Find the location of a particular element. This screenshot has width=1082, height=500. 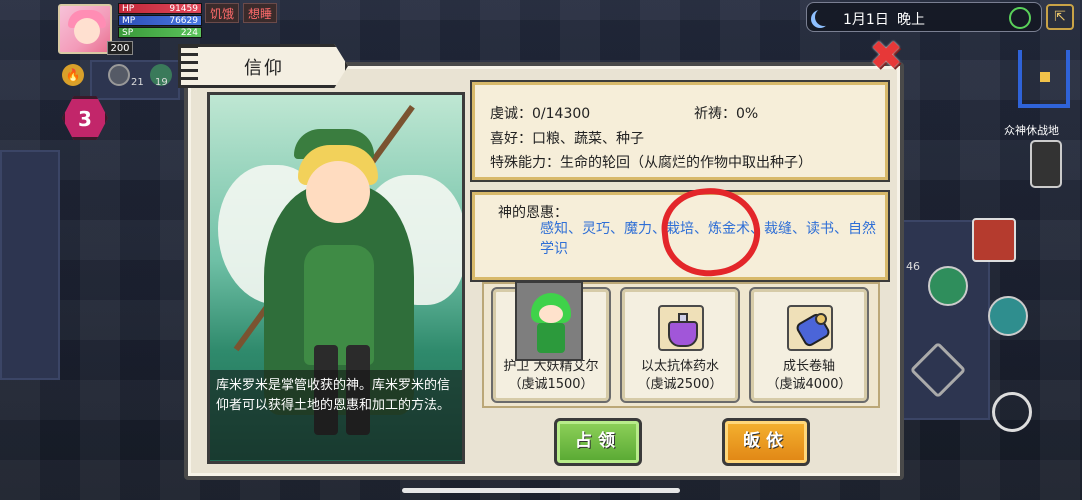

player-avatar is located at coordinates (85, 29).